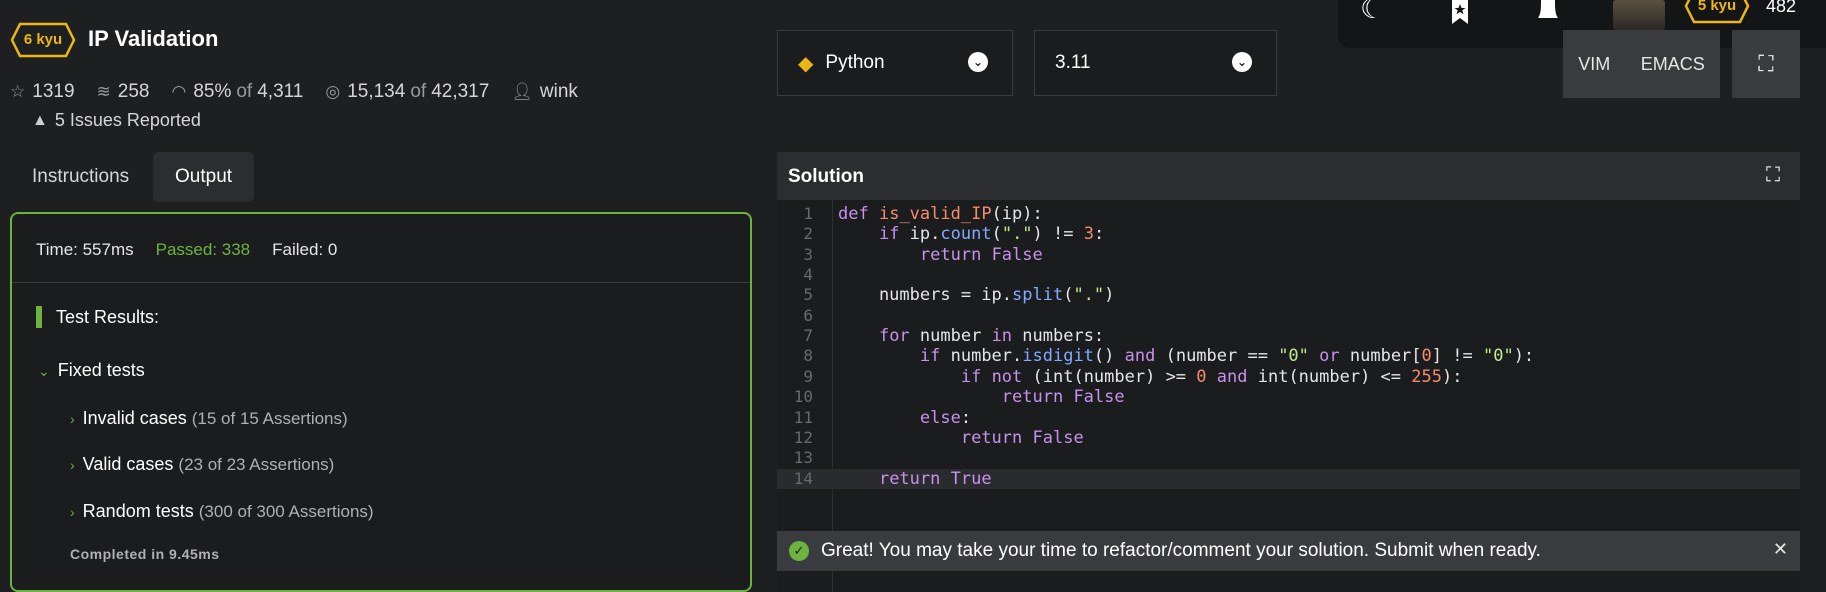 This screenshot has width=1826, height=592. I want to click on code-line: 3 return False, so click(1288, 255).